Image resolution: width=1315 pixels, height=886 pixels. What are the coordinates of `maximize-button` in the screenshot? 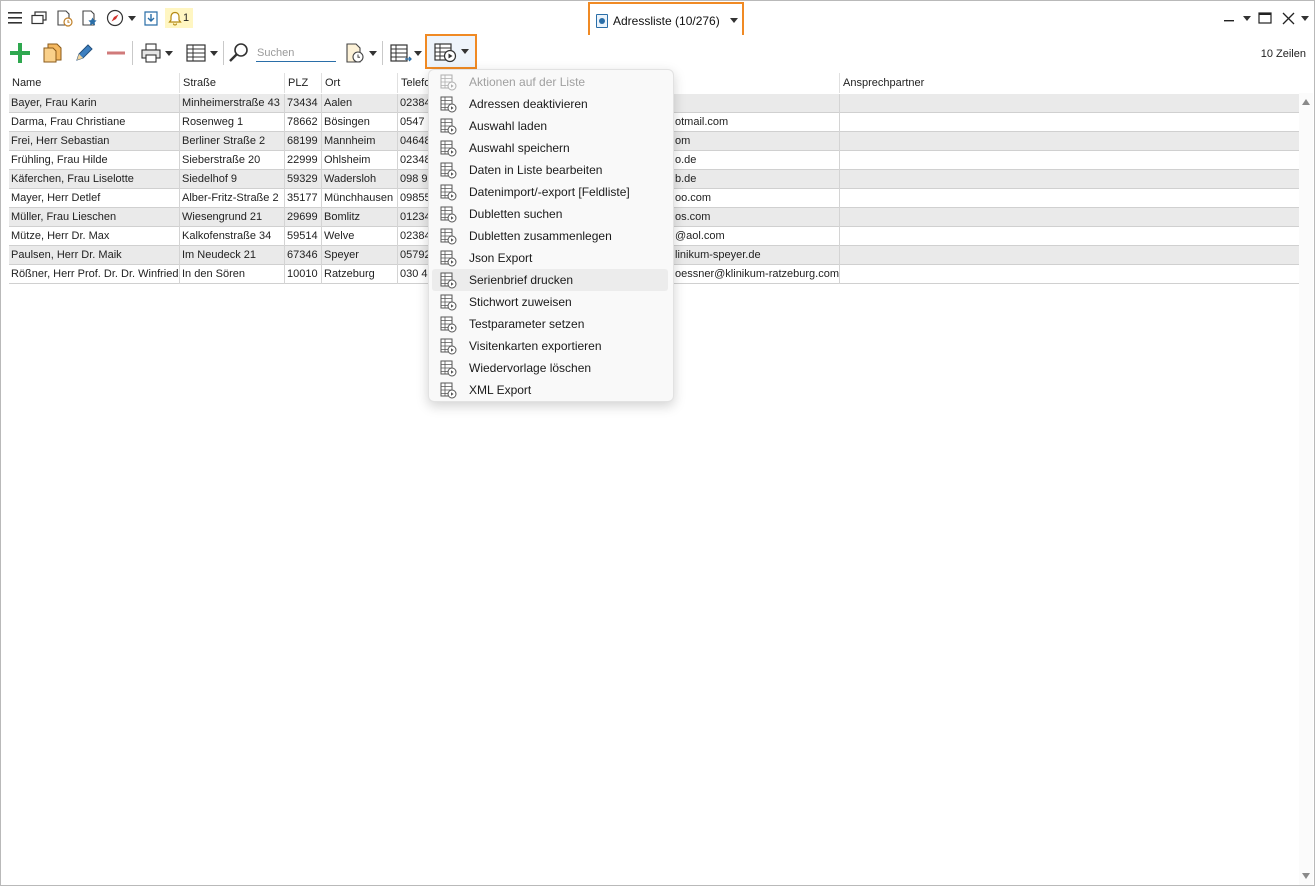 It's located at (1265, 18).